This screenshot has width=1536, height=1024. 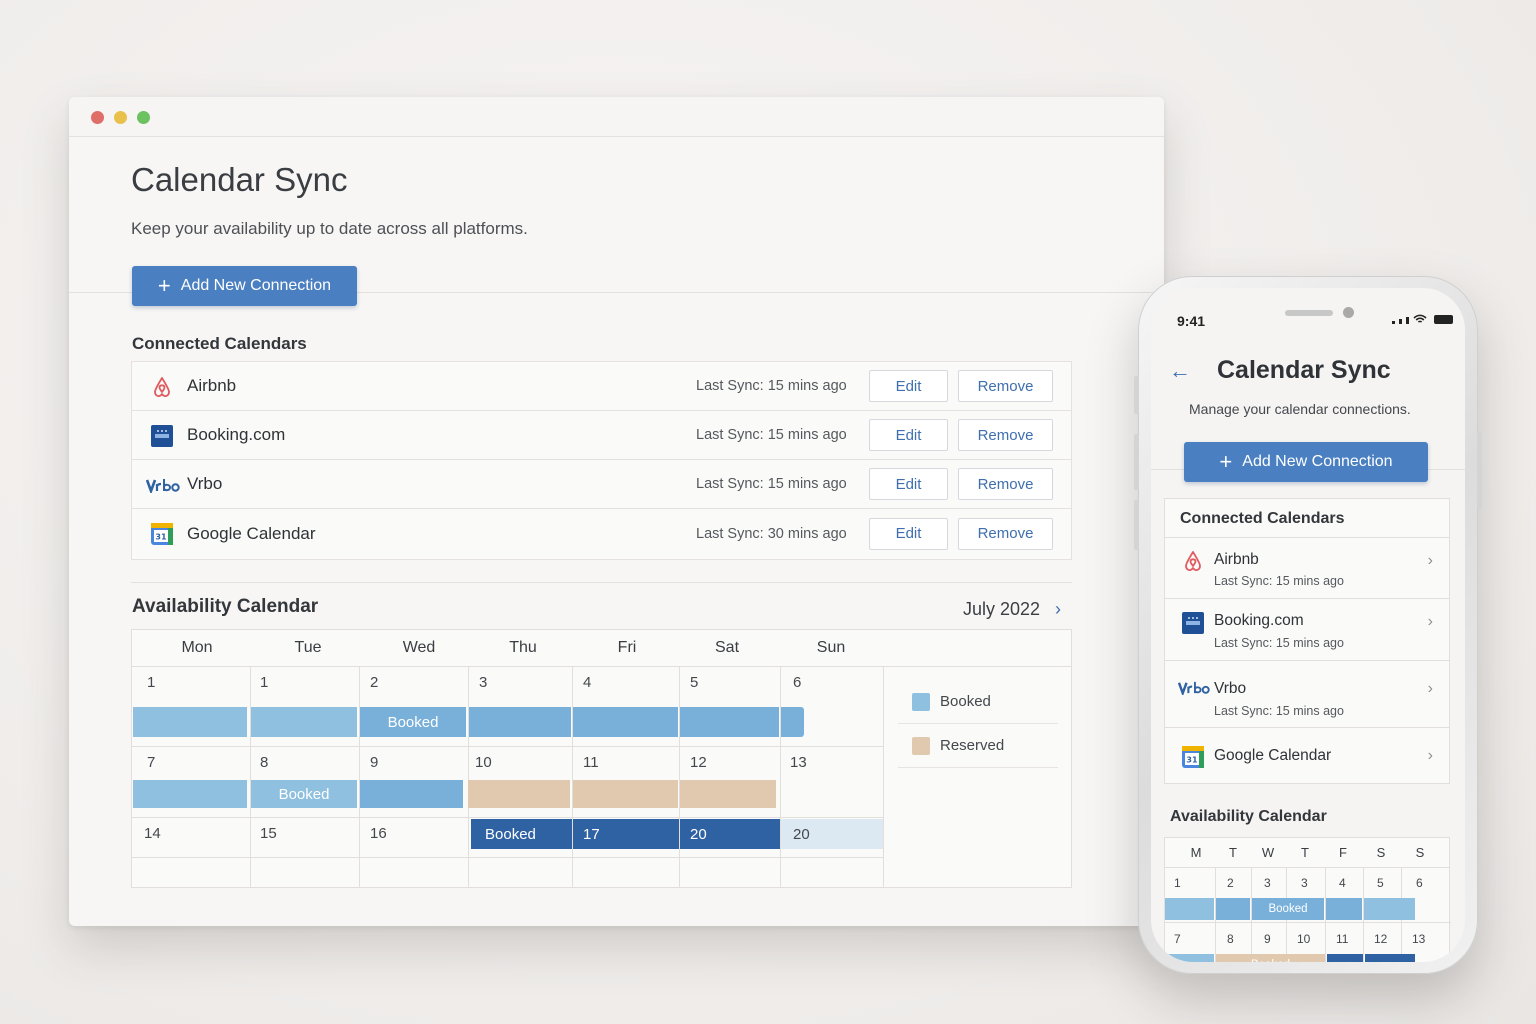 I want to click on back-arrow-icon: ←, so click(x=1180, y=371).